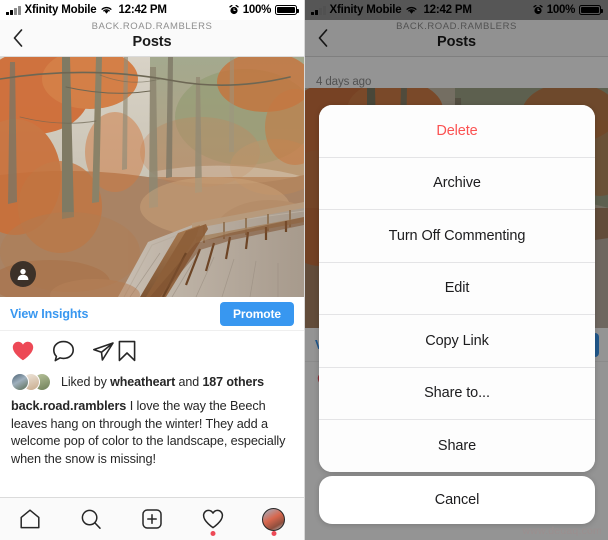  What do you see at coordinates (457, 446) in the screenshot?
I see `sheet-item-share: Share` at bounding box center [457, 446].